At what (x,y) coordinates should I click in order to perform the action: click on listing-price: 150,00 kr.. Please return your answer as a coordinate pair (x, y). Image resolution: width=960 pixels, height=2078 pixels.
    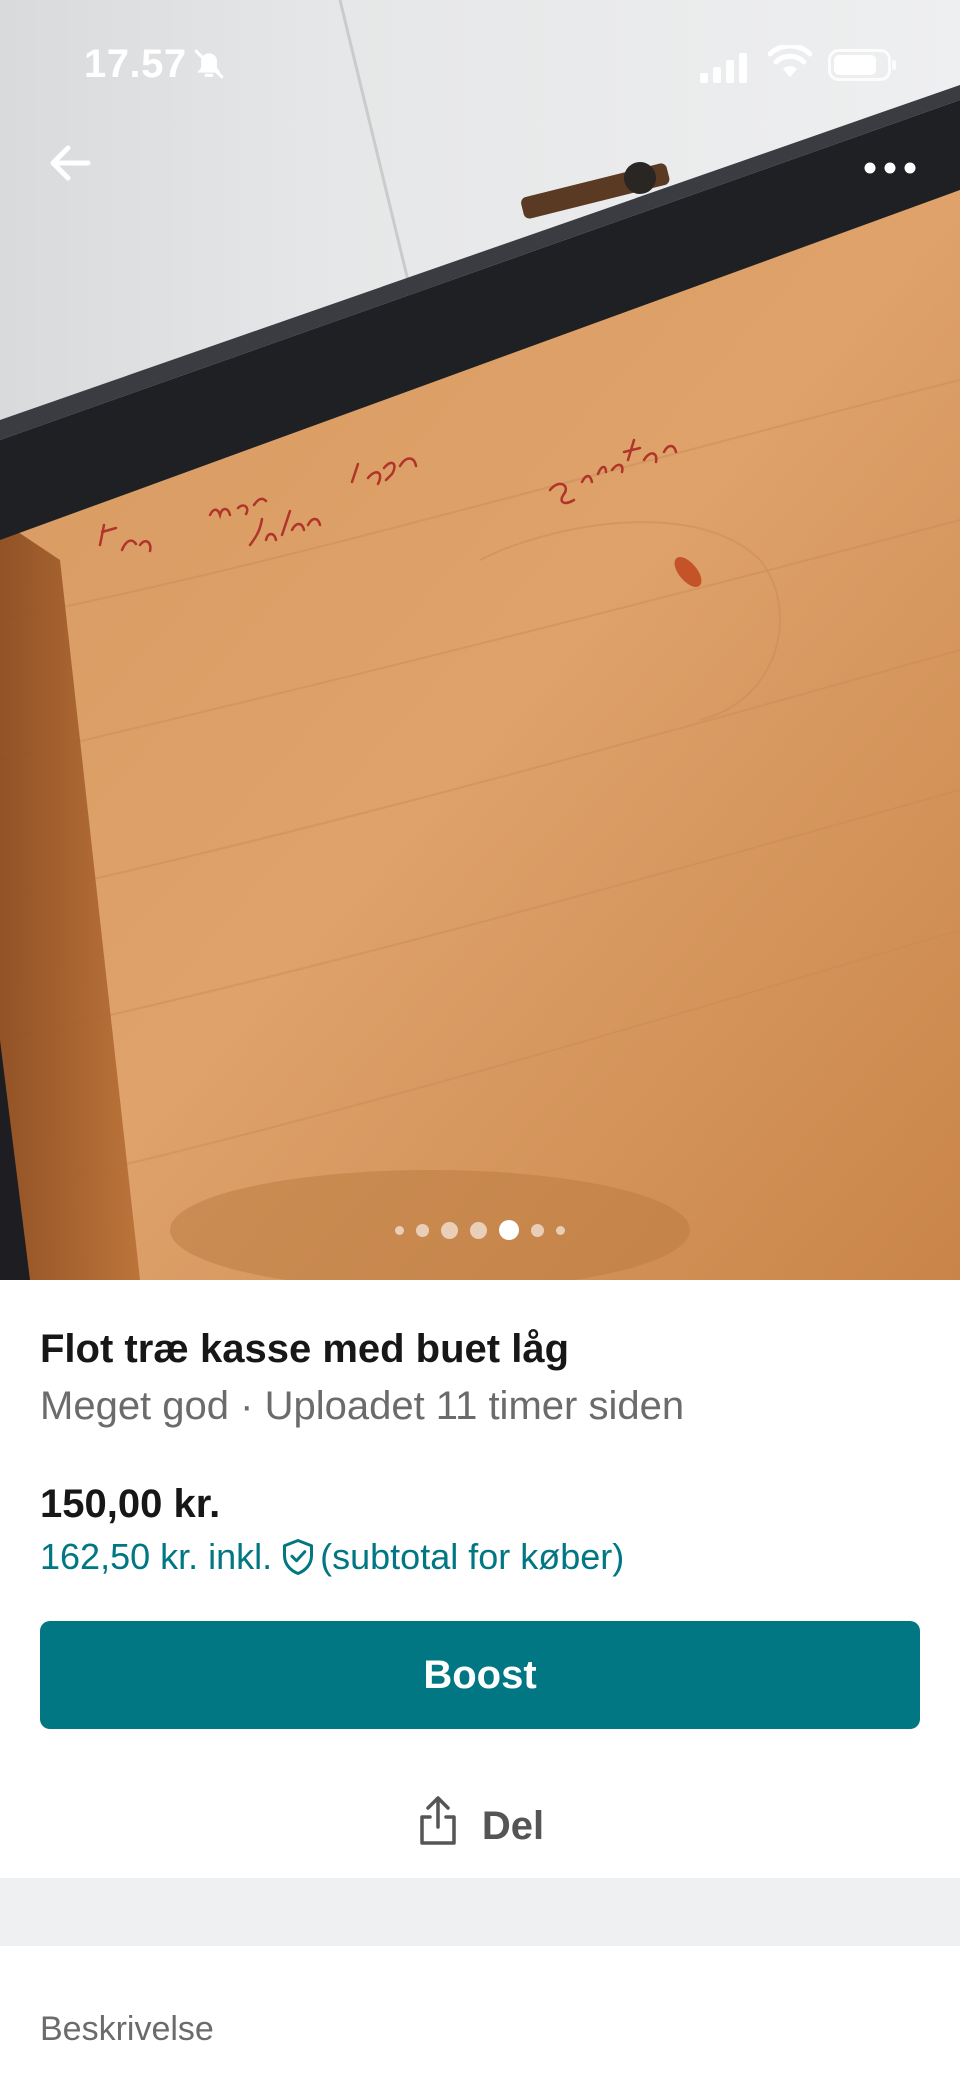
    Looking at the image, I should click on (130, 1504).